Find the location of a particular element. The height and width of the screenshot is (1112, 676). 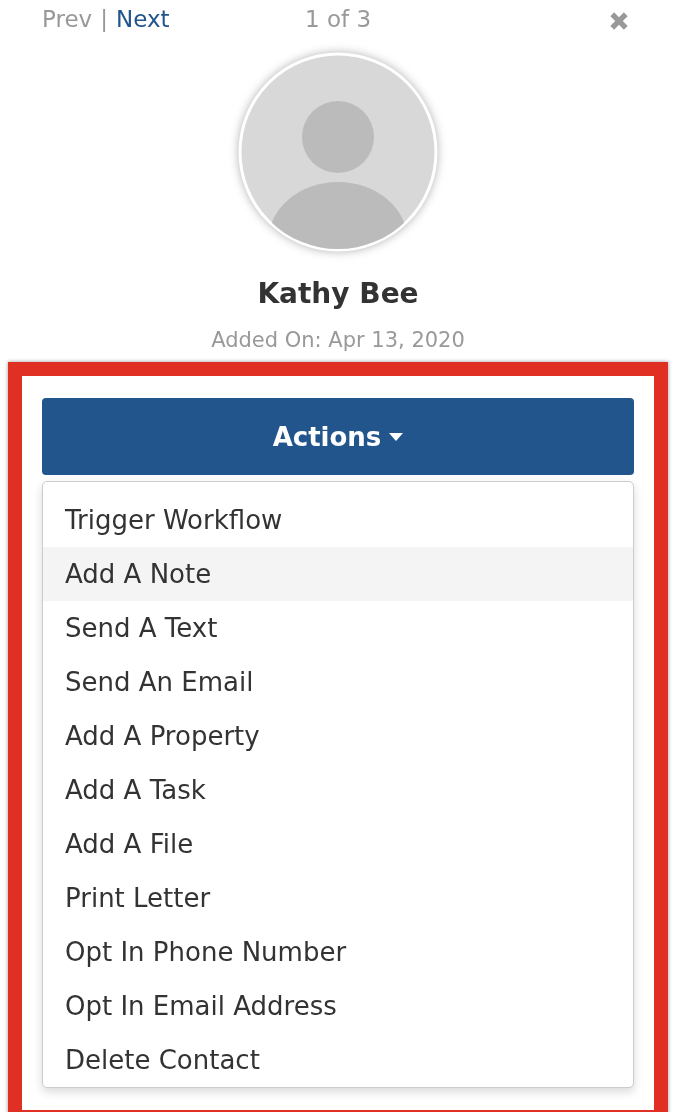

menu-item: Add A Task is located at coordinates (338, 790).